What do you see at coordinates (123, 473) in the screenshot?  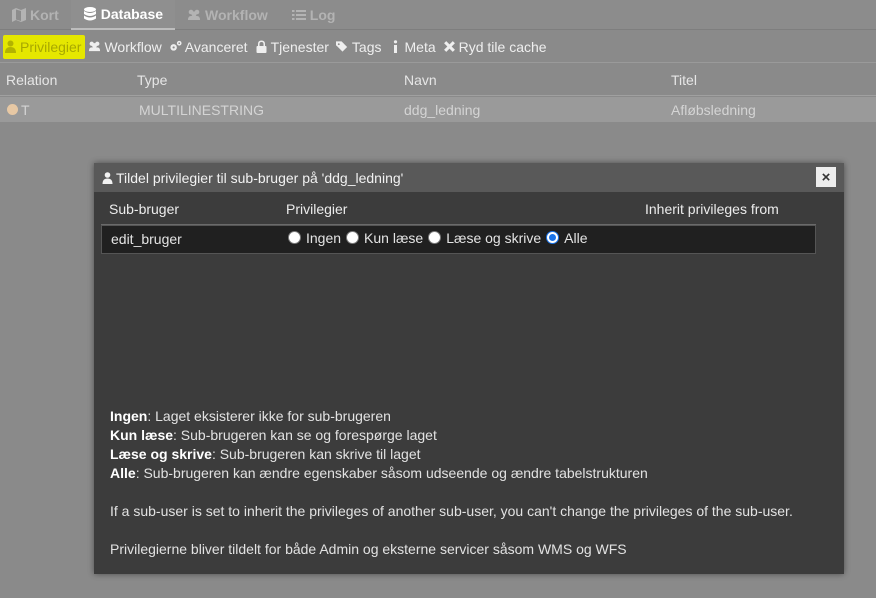 I see `help-term-alle: Alle` at bounding box center [123, 473].